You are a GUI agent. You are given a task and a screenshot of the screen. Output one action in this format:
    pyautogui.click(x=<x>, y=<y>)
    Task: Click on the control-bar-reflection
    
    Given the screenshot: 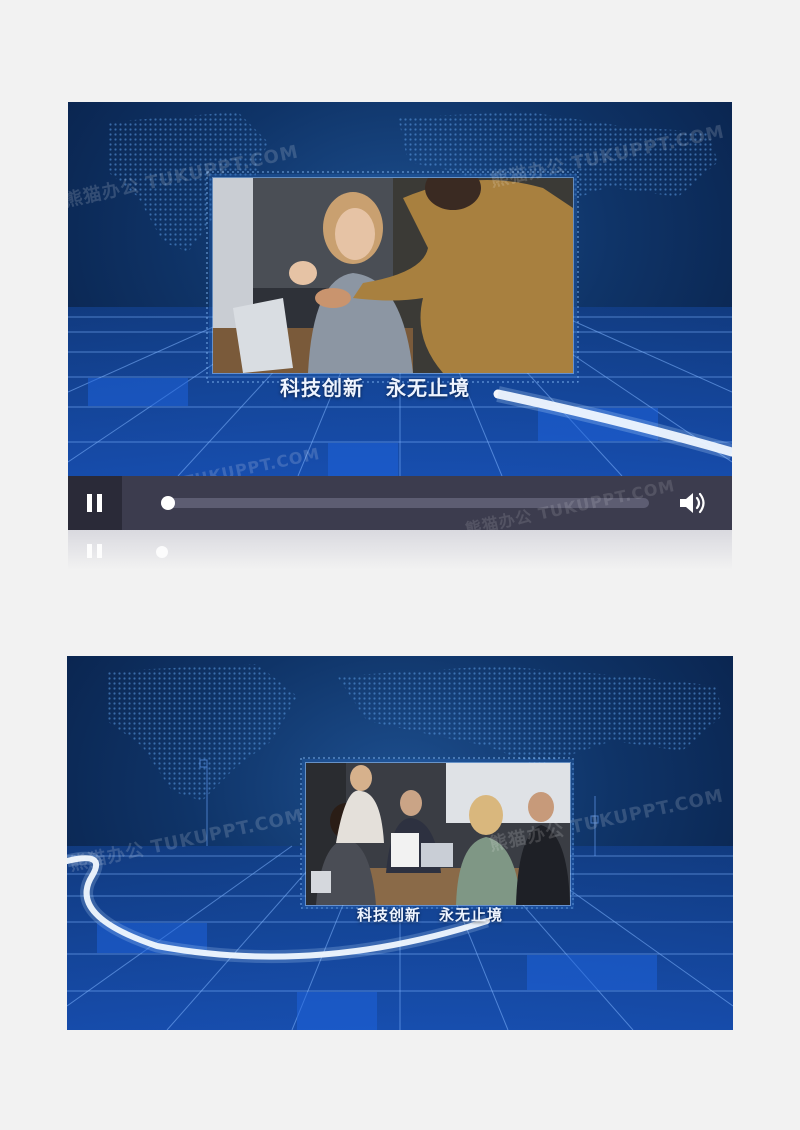 What is the action you would take?
    pyautogui.click(x=400, y=550)
    